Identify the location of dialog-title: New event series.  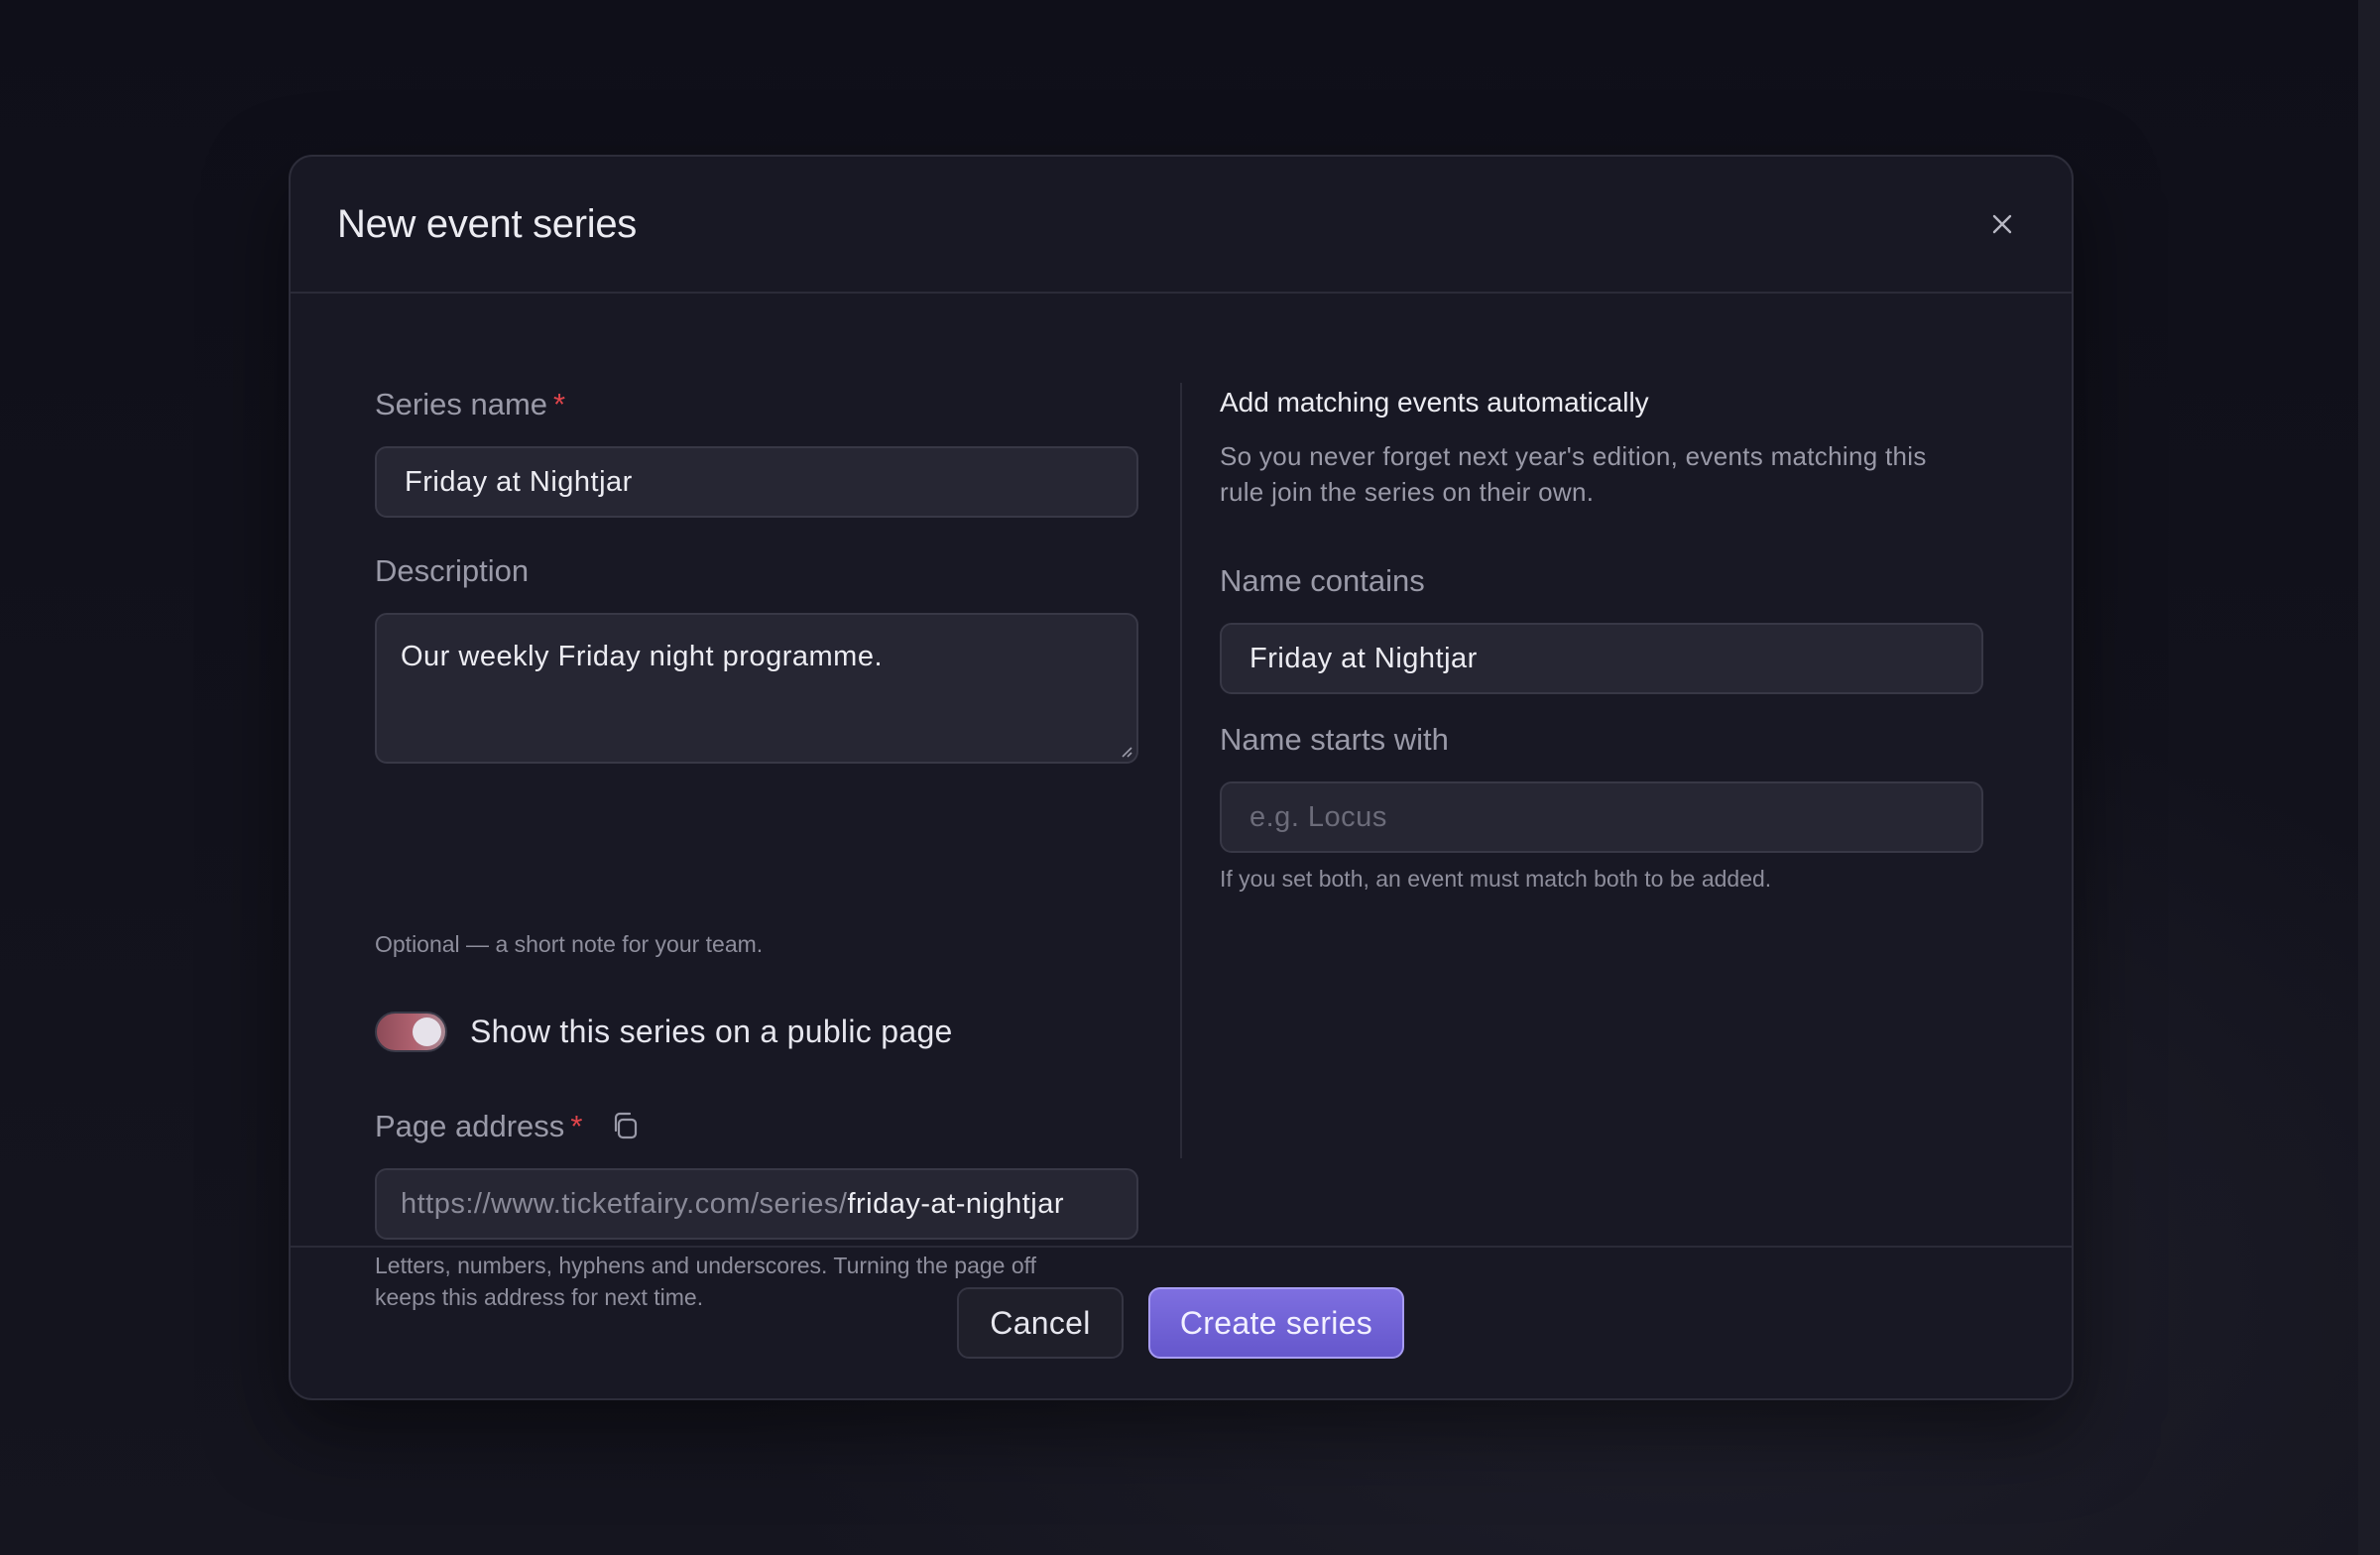
(487, 224).